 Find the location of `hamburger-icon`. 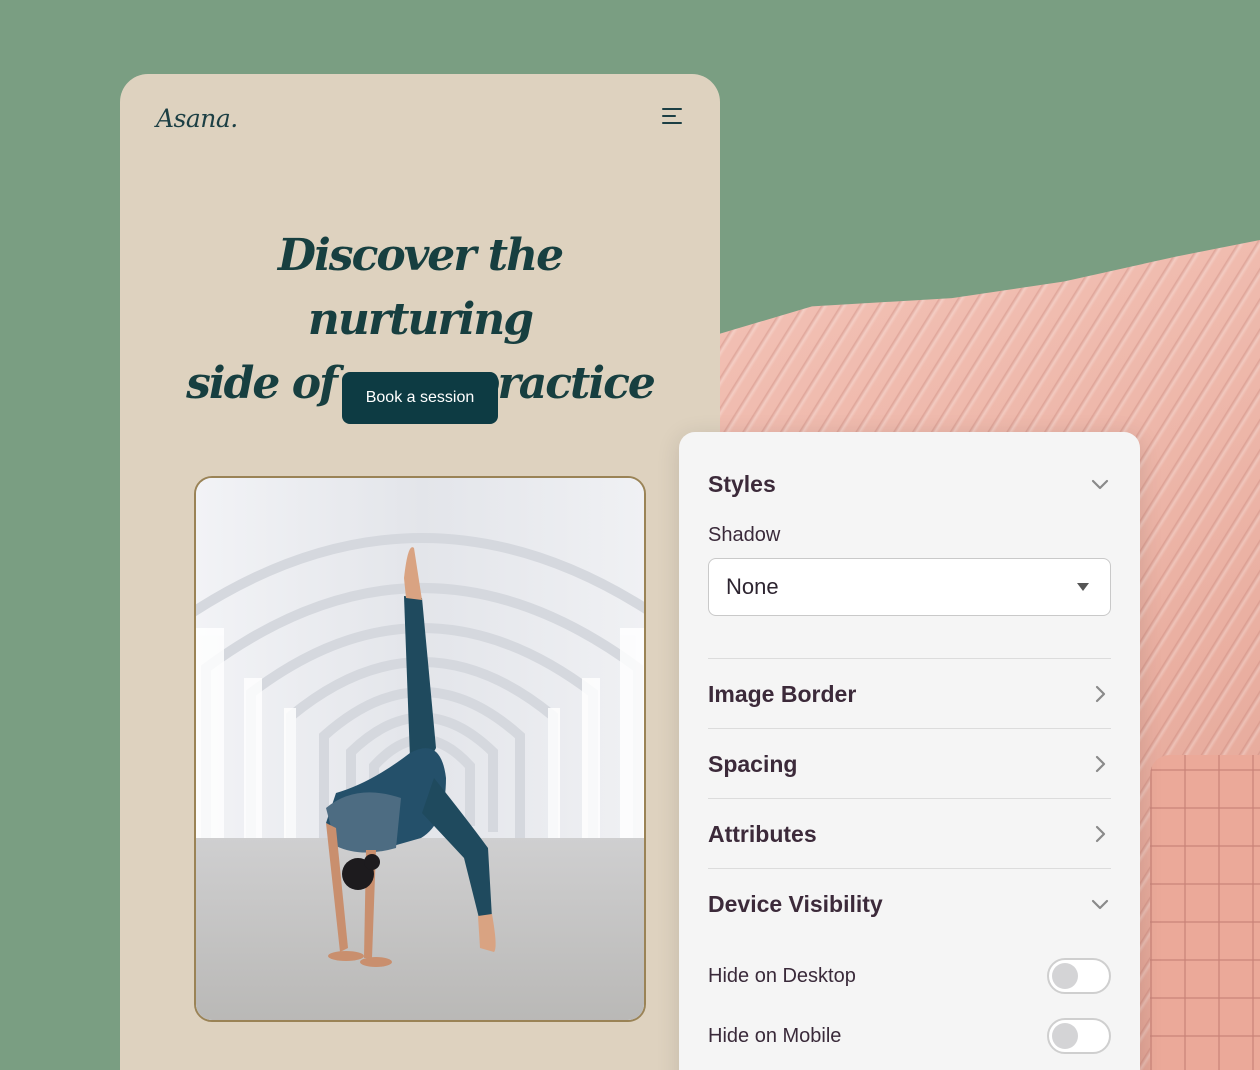

hamburger-icon is located at coordinates (672, 116).